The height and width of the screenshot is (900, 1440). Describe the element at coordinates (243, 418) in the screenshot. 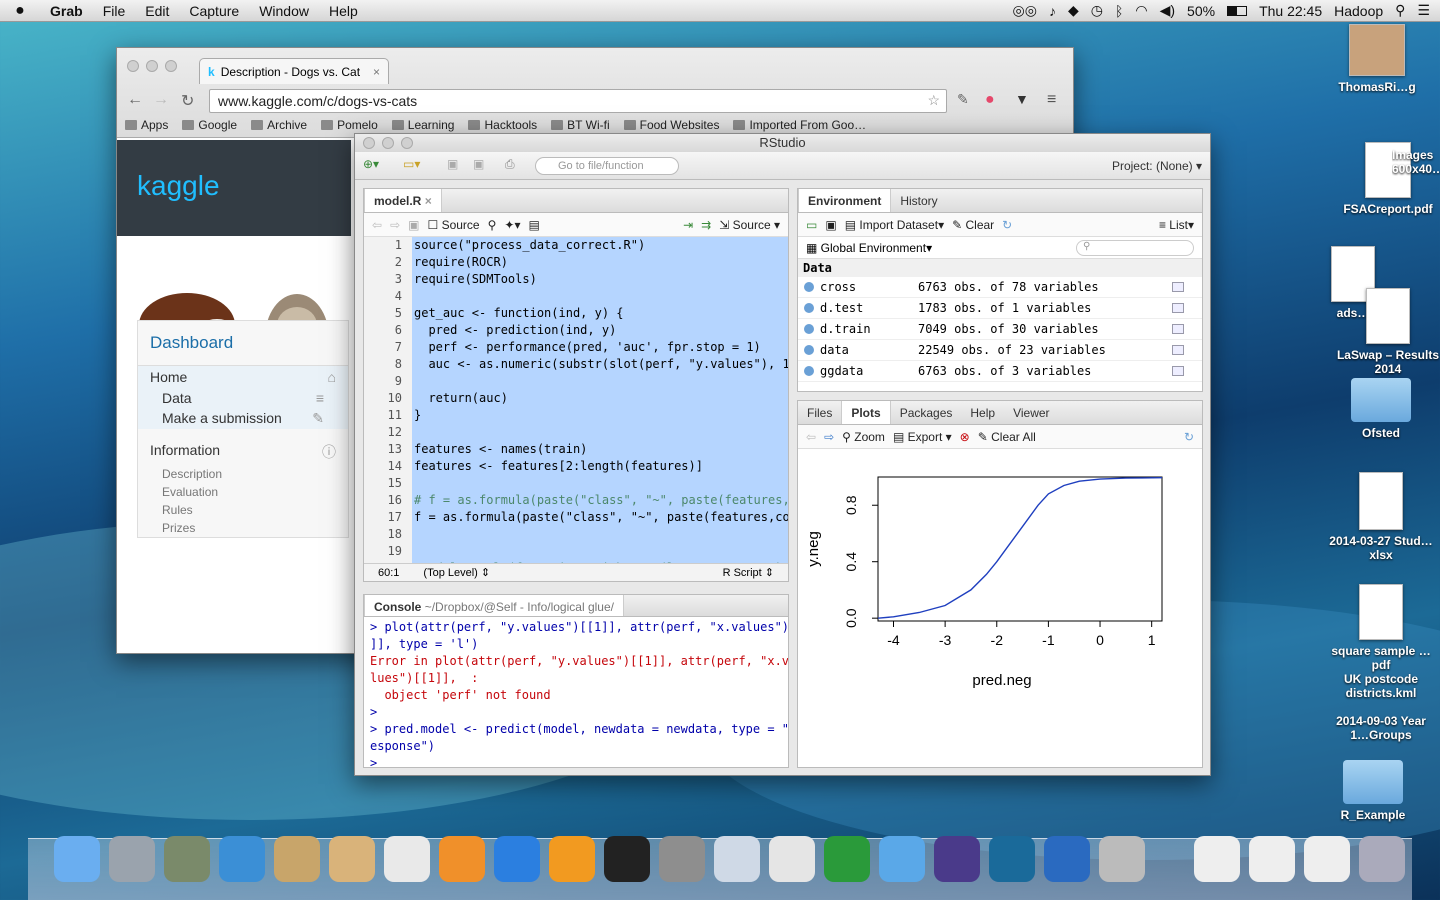

I see `menu-submit: Make a submission ✎` at that location.